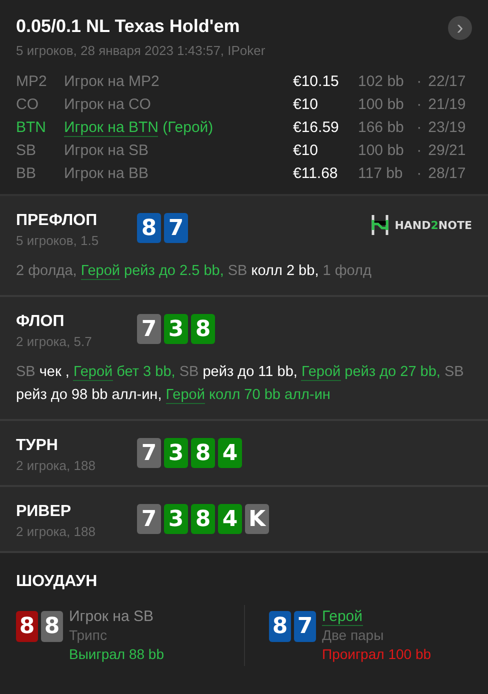 The height and width of the screenshot is (694, 488). What do you see at coordinates (41, 322) in the screenshot?
I see `street-title: ФЛОП` at bounding box center [41, 322].